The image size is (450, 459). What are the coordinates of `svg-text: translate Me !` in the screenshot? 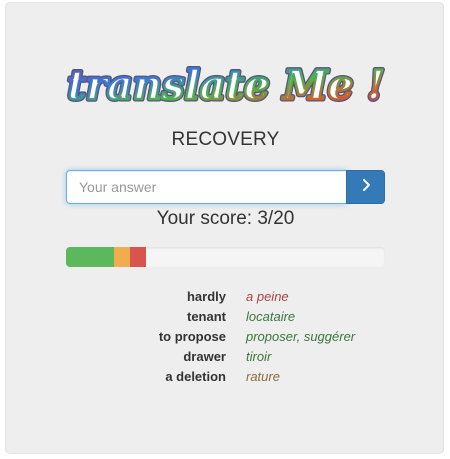 It's located at (225, 85).